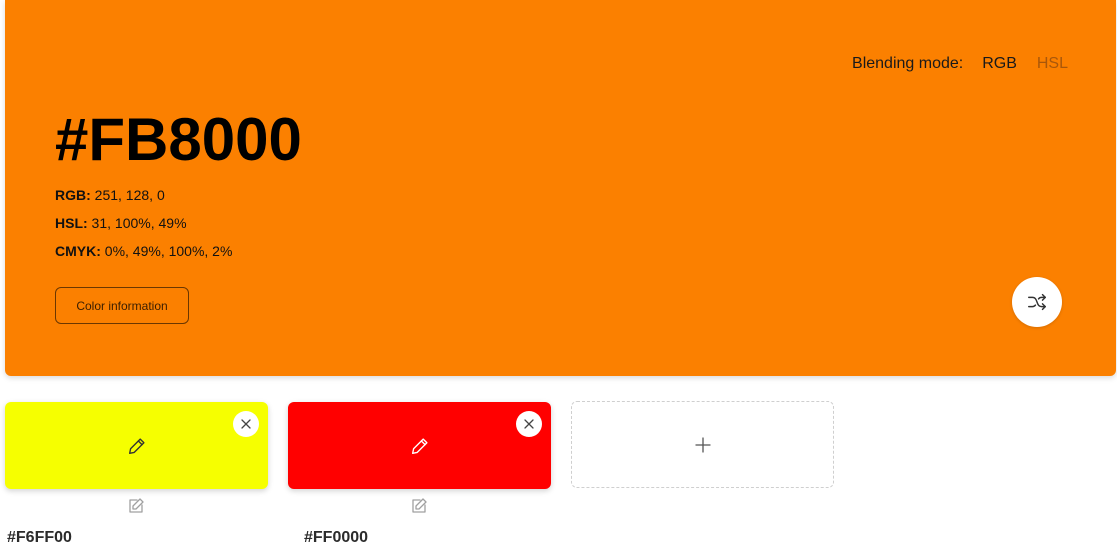 This screenshot has height=553, width=1117. I want to click on result-hex-code: #FB8000, so click(178, 139).